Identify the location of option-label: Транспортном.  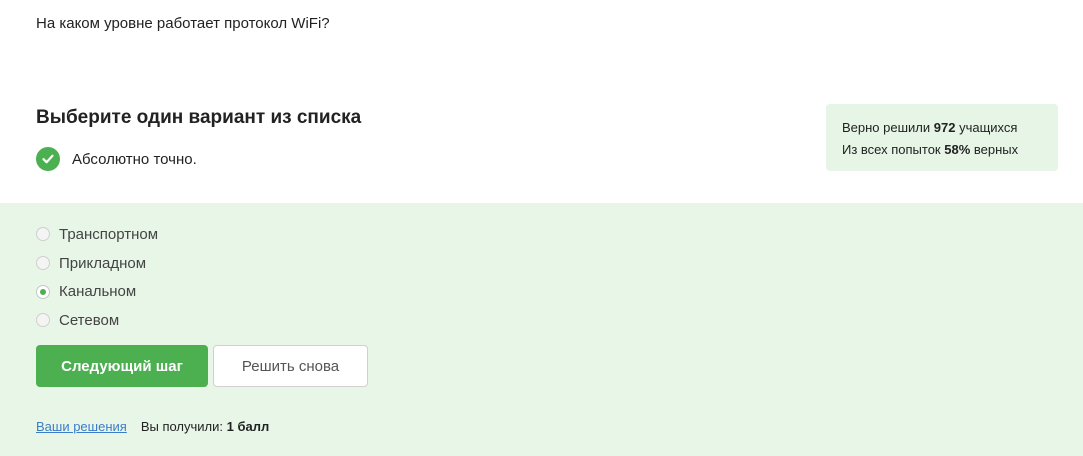
(109, 234).